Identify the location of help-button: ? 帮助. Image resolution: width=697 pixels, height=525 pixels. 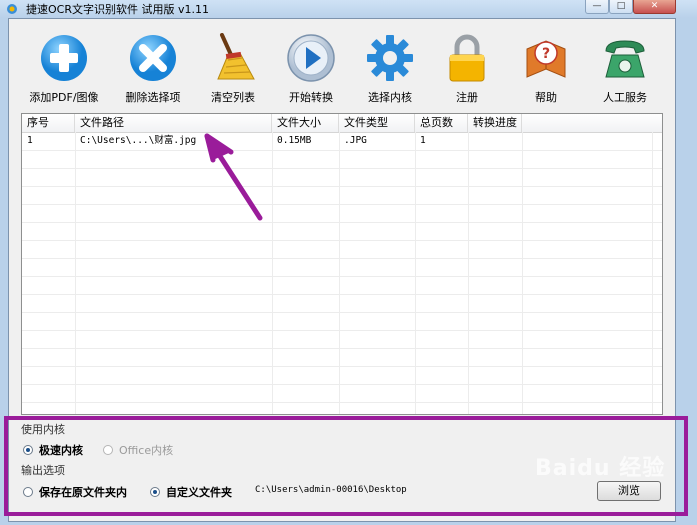
(546, 69).